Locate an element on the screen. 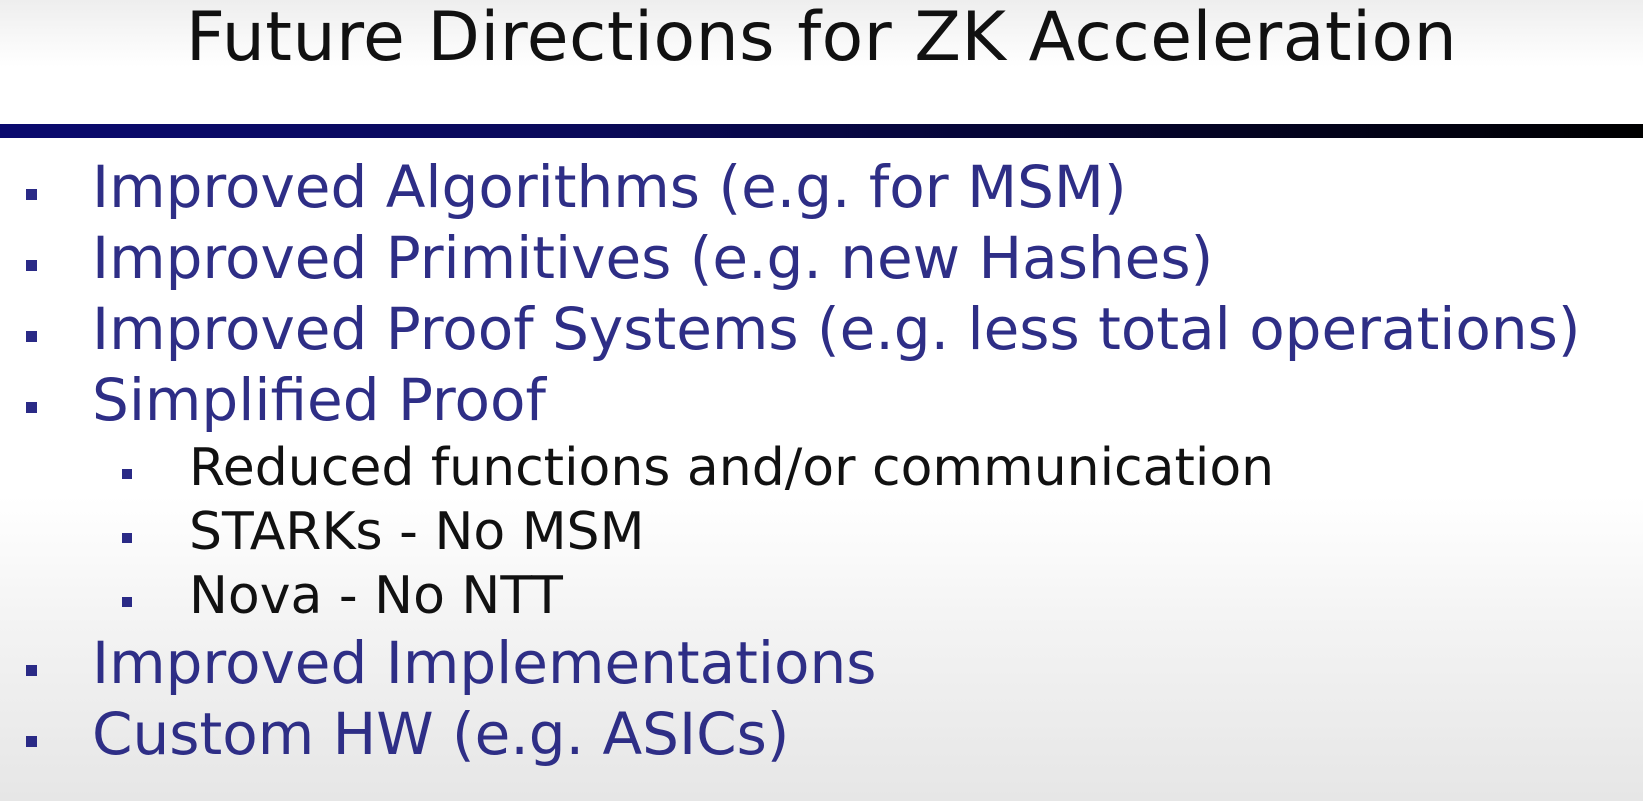 The image size is (1643, 801). bullet-text: Improved Algorithms (e.g. for MSM) is located at coordinates (609, 187).